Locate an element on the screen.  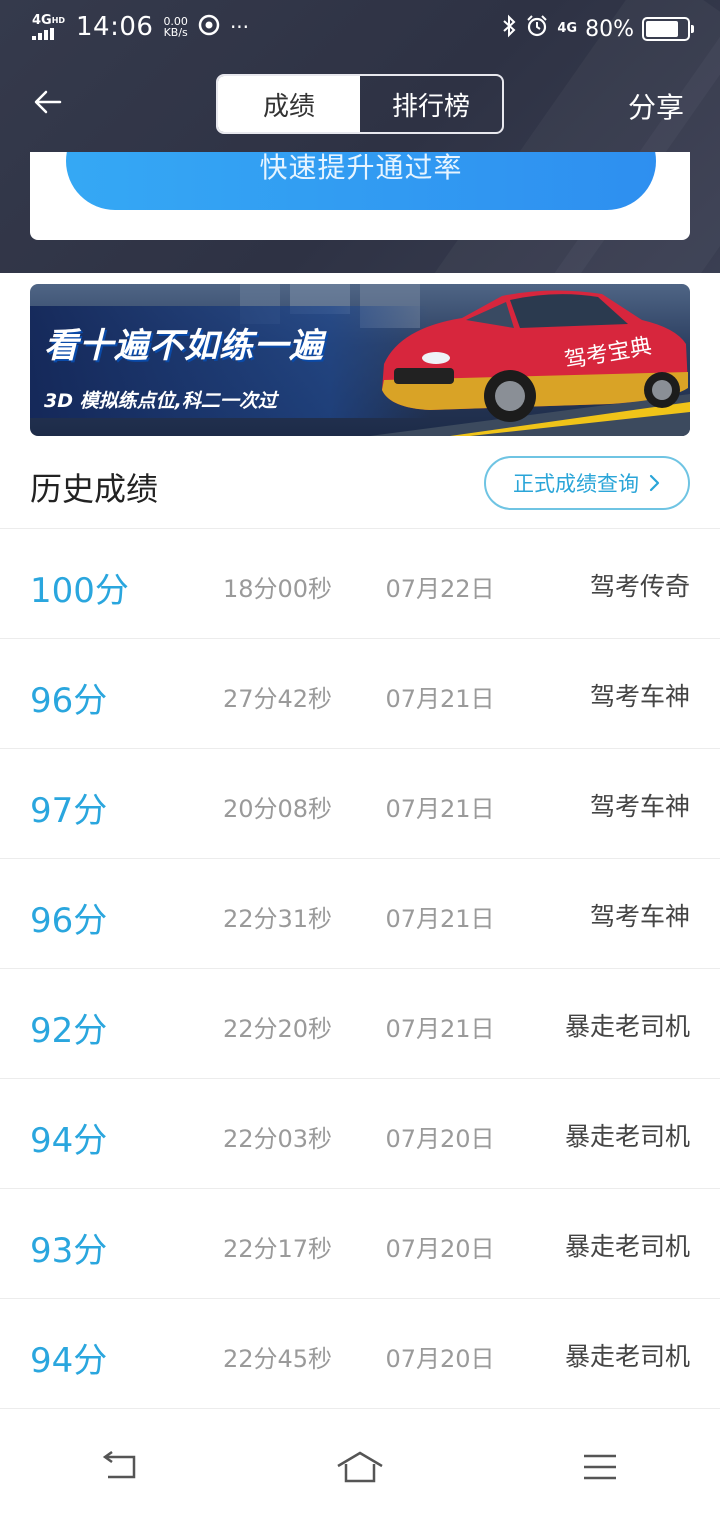
score-row: 96分 22分31秒 07月21日 驾考车神 is located at coordinates (360, 914).